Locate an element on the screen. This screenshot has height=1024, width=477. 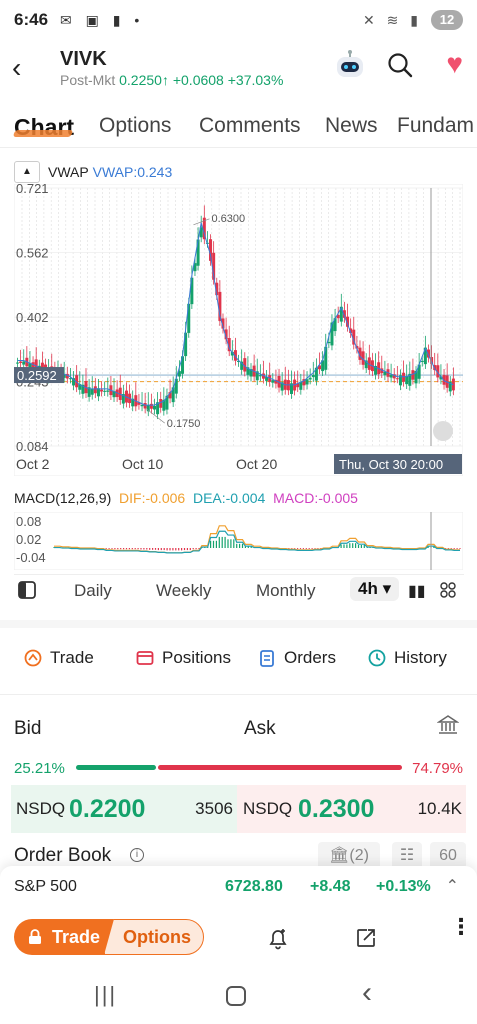
stock-symbol: VIVK is located at coordinates (83, 59).